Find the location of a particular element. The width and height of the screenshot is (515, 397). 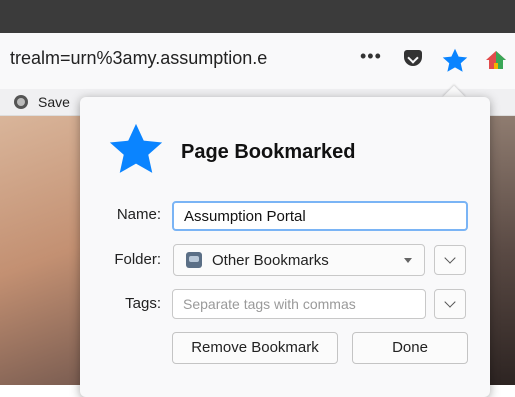

folder-select-value: Other Bookmarks is located at coordinates (270, 260).